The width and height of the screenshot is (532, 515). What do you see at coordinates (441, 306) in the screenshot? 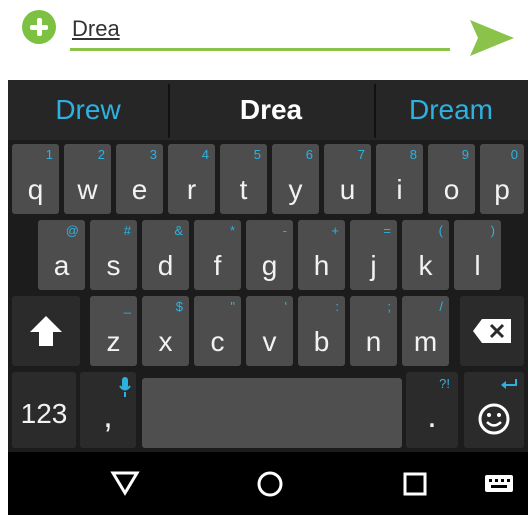
I see `key-hint: /` at bounding box center [441, 306].